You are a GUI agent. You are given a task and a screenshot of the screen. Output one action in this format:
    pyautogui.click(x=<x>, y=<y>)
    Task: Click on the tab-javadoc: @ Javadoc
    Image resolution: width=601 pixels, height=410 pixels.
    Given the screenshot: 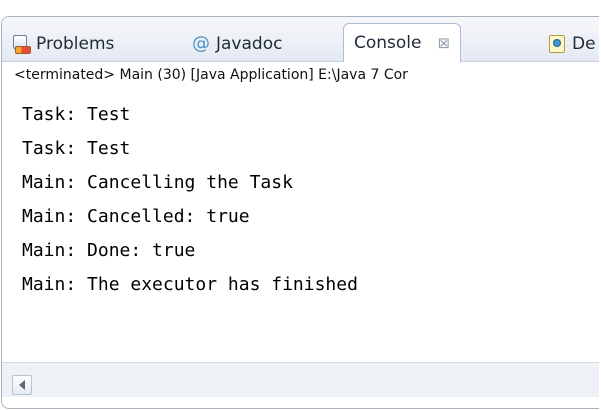 What is the action you would take?
    pyautogui.click(x=237, y=44)
    